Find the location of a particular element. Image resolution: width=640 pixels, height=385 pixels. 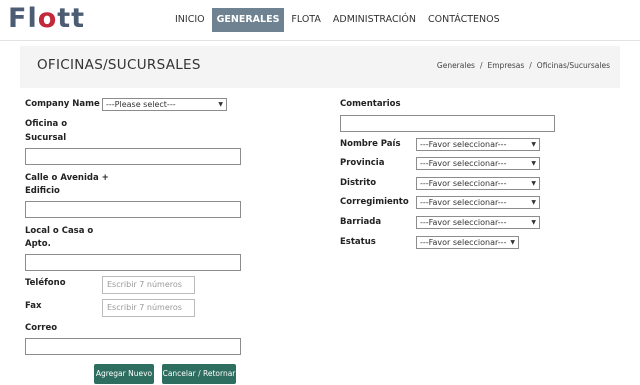

nav-item-inicio: INICIO is located at coordinates (190, 20).